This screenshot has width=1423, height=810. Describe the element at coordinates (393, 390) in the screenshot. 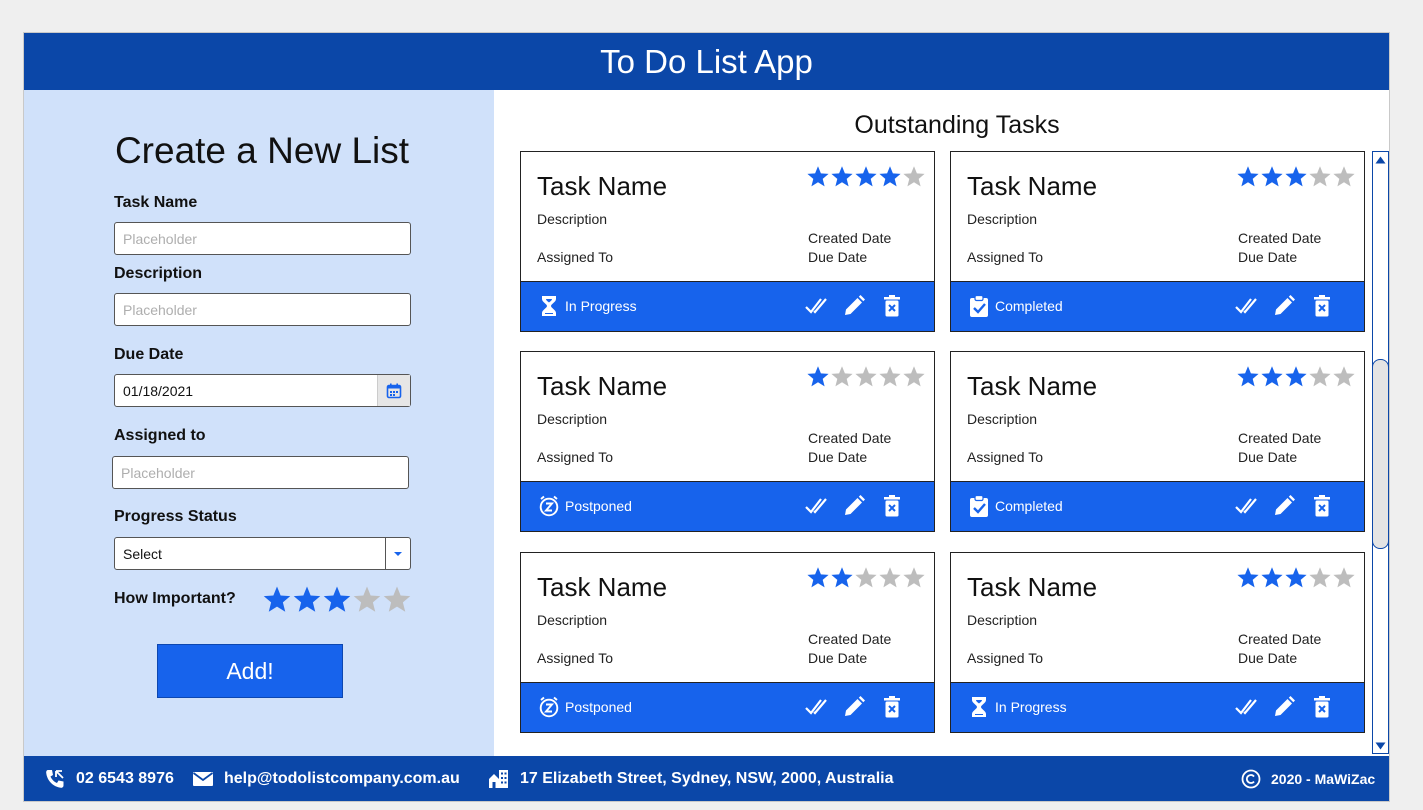

I see `calendar-button` at that location.